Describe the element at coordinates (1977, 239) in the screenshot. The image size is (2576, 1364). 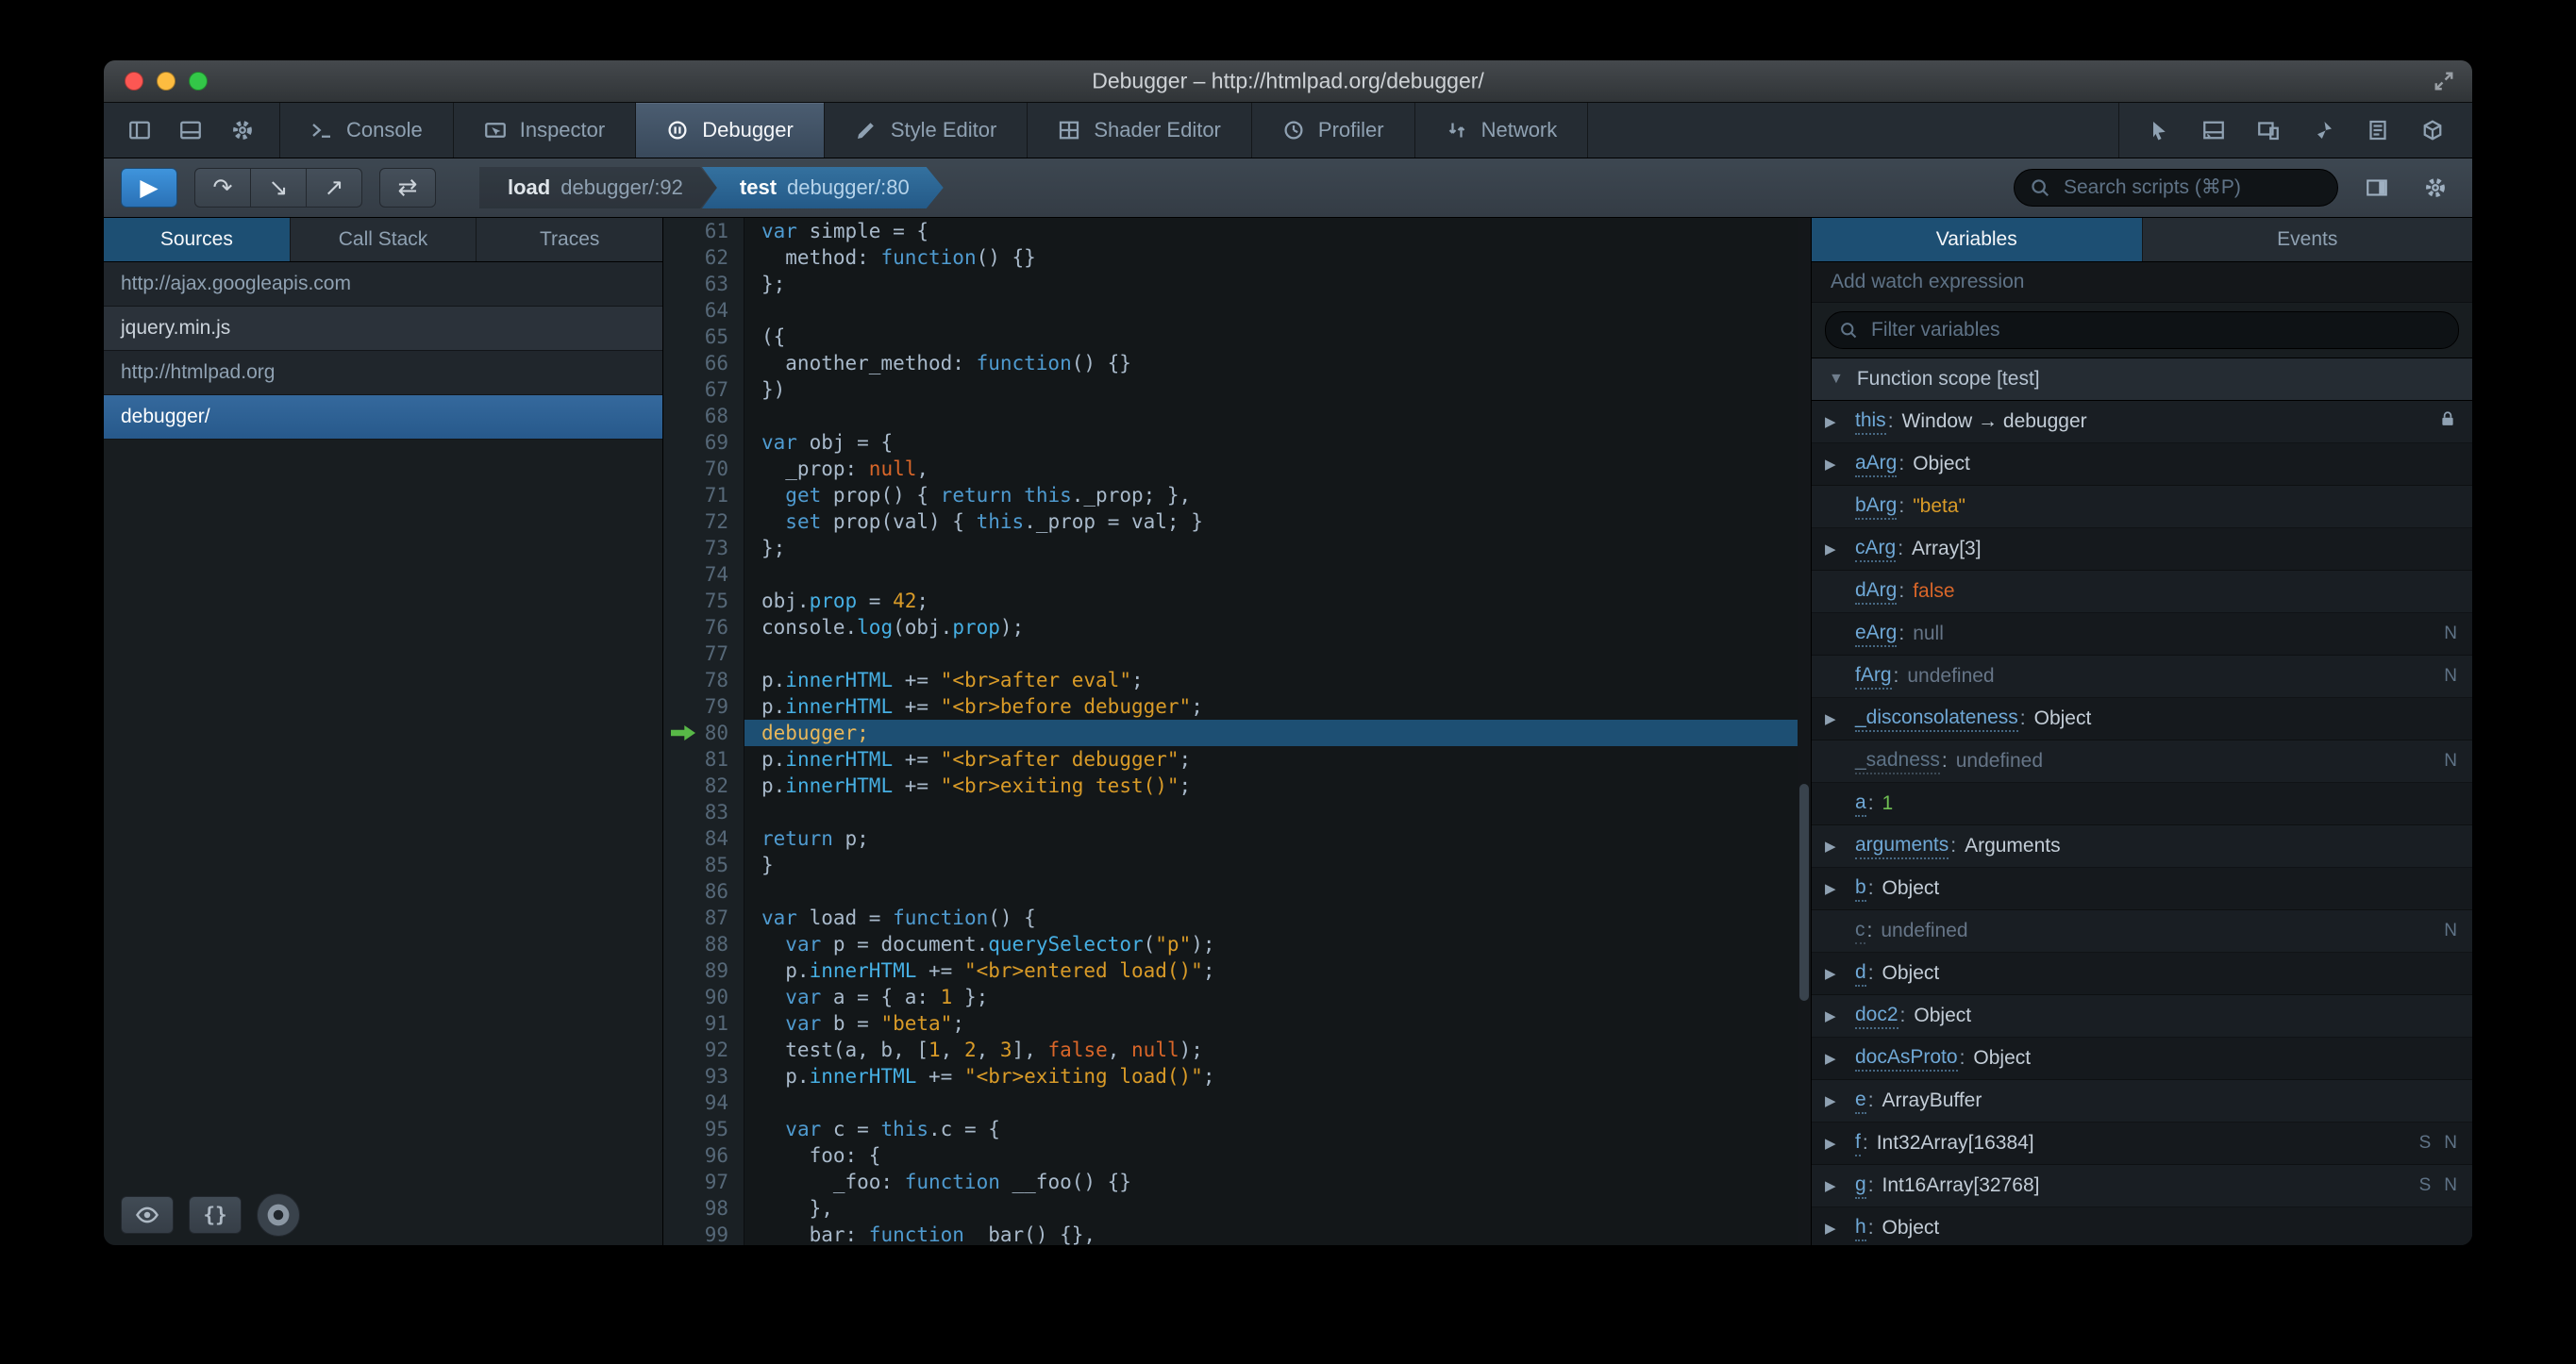
I see `tab-variables: Variables` at that location.